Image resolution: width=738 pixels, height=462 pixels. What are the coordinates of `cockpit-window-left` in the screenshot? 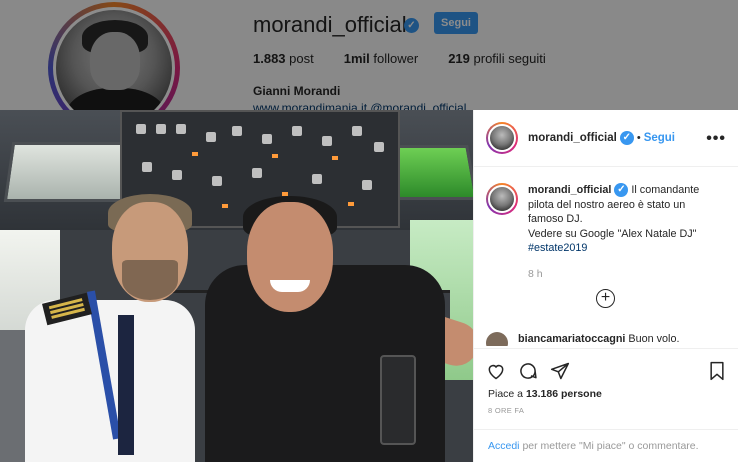 It's located at (68, 172).